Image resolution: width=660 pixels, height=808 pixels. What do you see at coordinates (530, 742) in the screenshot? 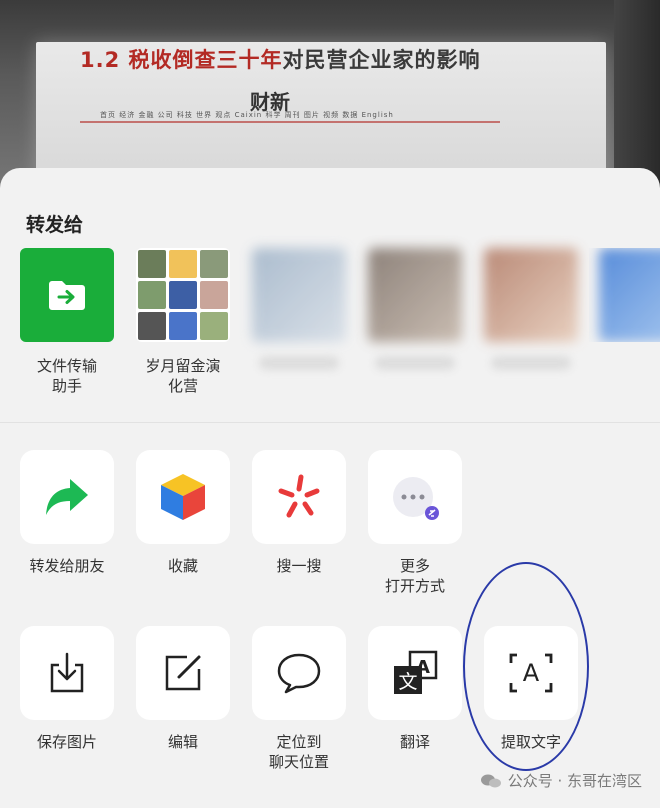
I see `action-label: 提取文字` at bounding box center [530, 742].